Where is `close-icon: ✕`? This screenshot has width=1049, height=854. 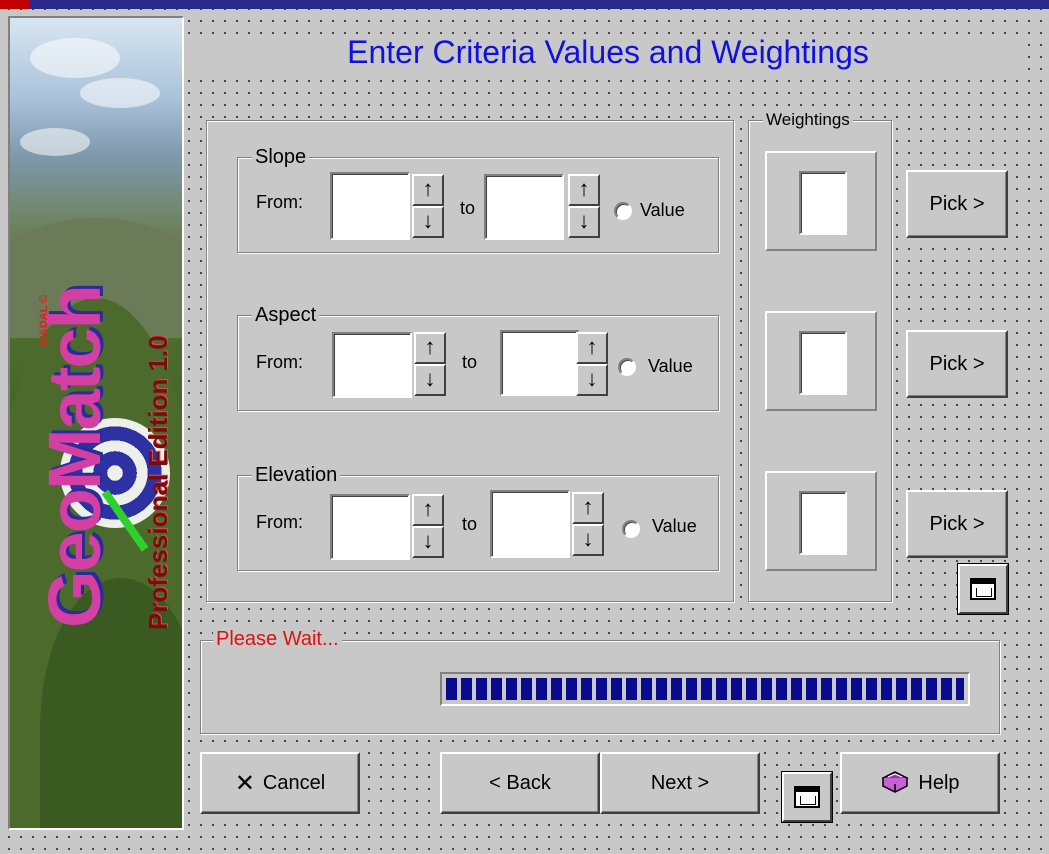
close-icon: ✕ is located at coordinates (244, 783).